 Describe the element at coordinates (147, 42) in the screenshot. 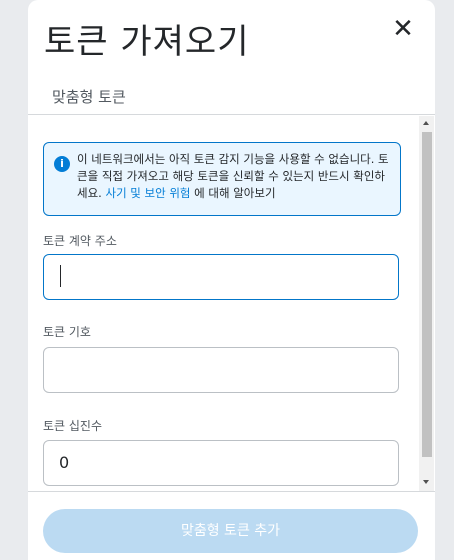

I see `dialog-title: 토큰 가져오기` at that location.